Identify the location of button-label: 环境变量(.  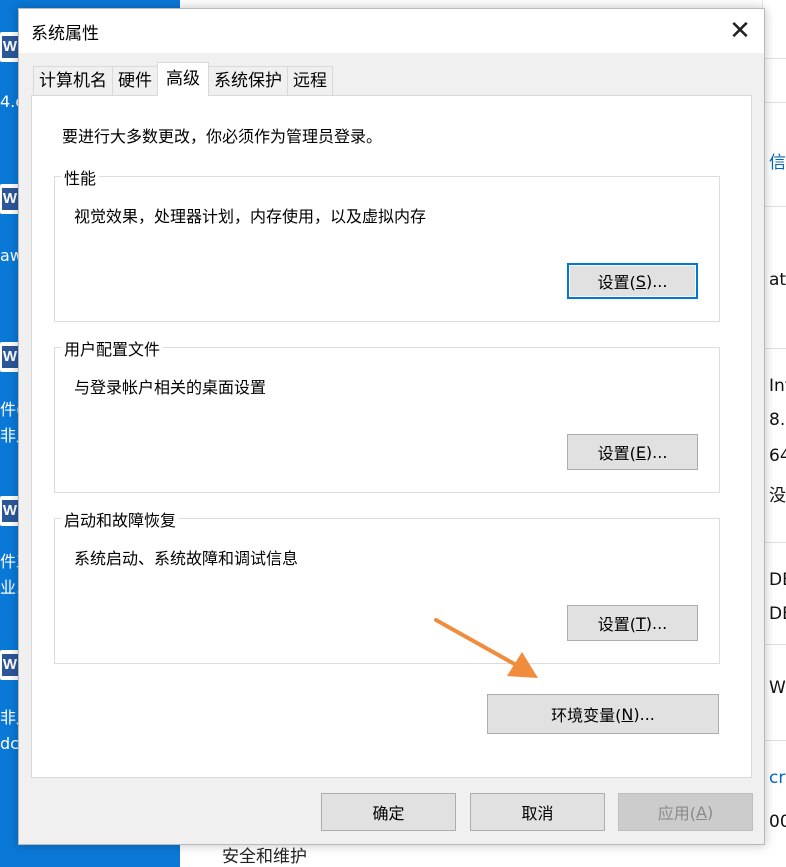
(586, 715).